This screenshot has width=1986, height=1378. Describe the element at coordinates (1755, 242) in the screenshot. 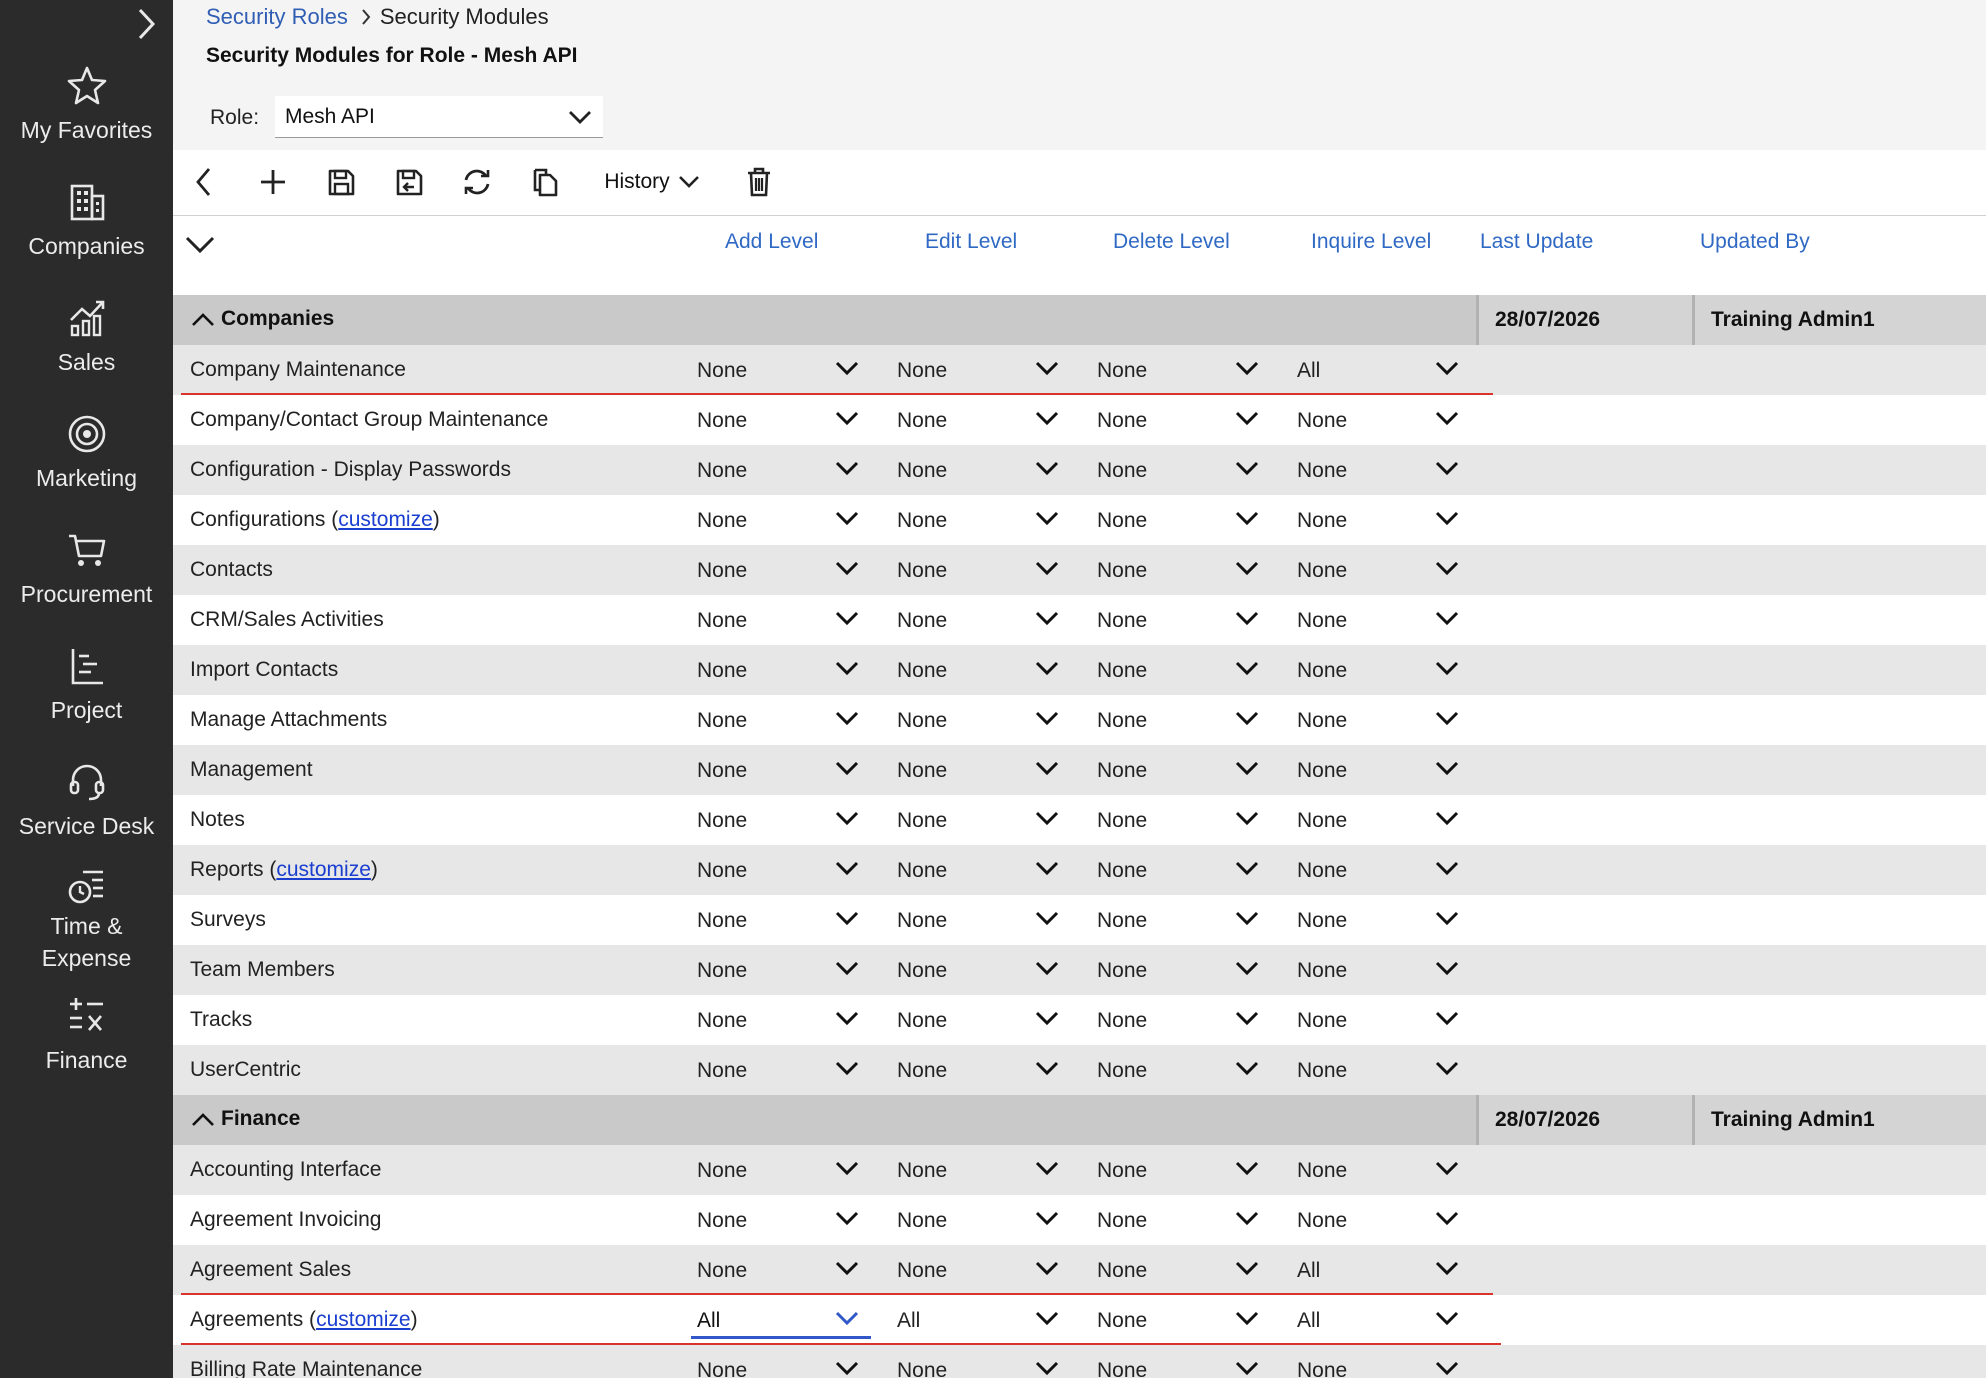

I see `column-updated-by: Updated By` at that location.